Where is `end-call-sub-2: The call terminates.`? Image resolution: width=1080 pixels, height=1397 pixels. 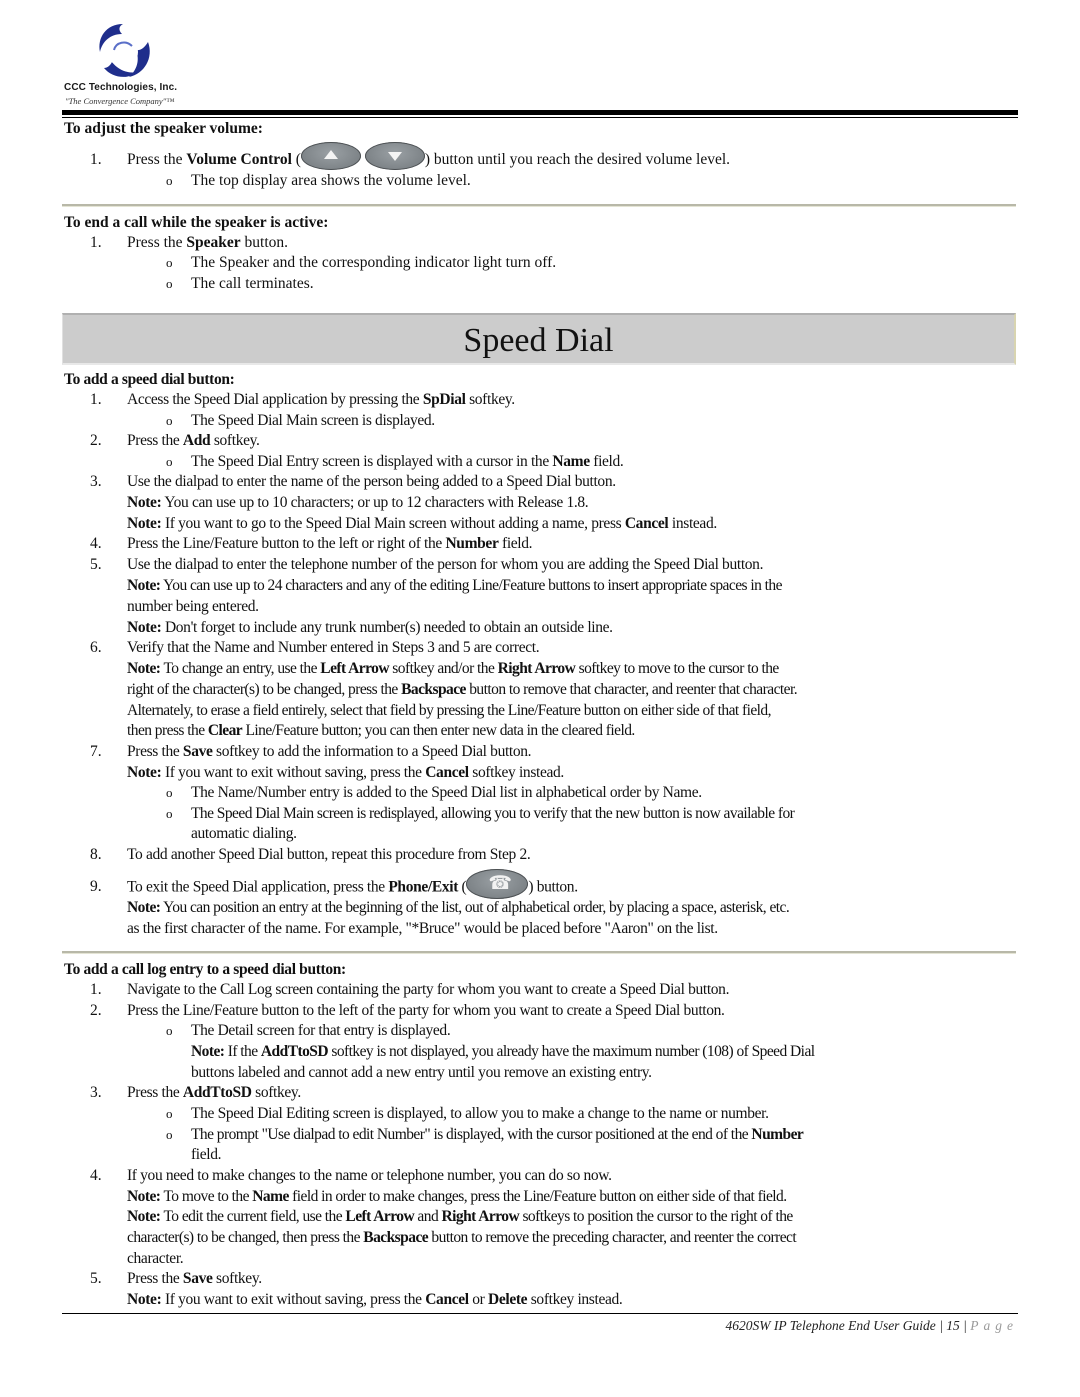
end-call-sub-2: The call terminates. is located at coordinates (252, 283).